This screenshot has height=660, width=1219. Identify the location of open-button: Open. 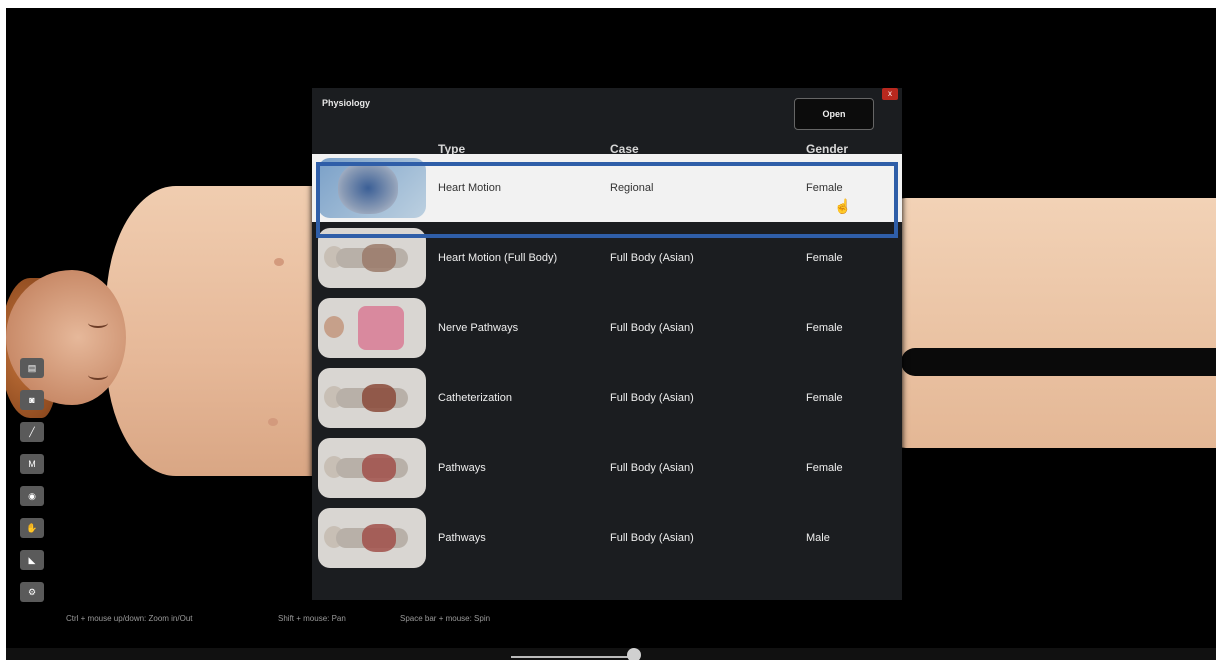
(834, 114).